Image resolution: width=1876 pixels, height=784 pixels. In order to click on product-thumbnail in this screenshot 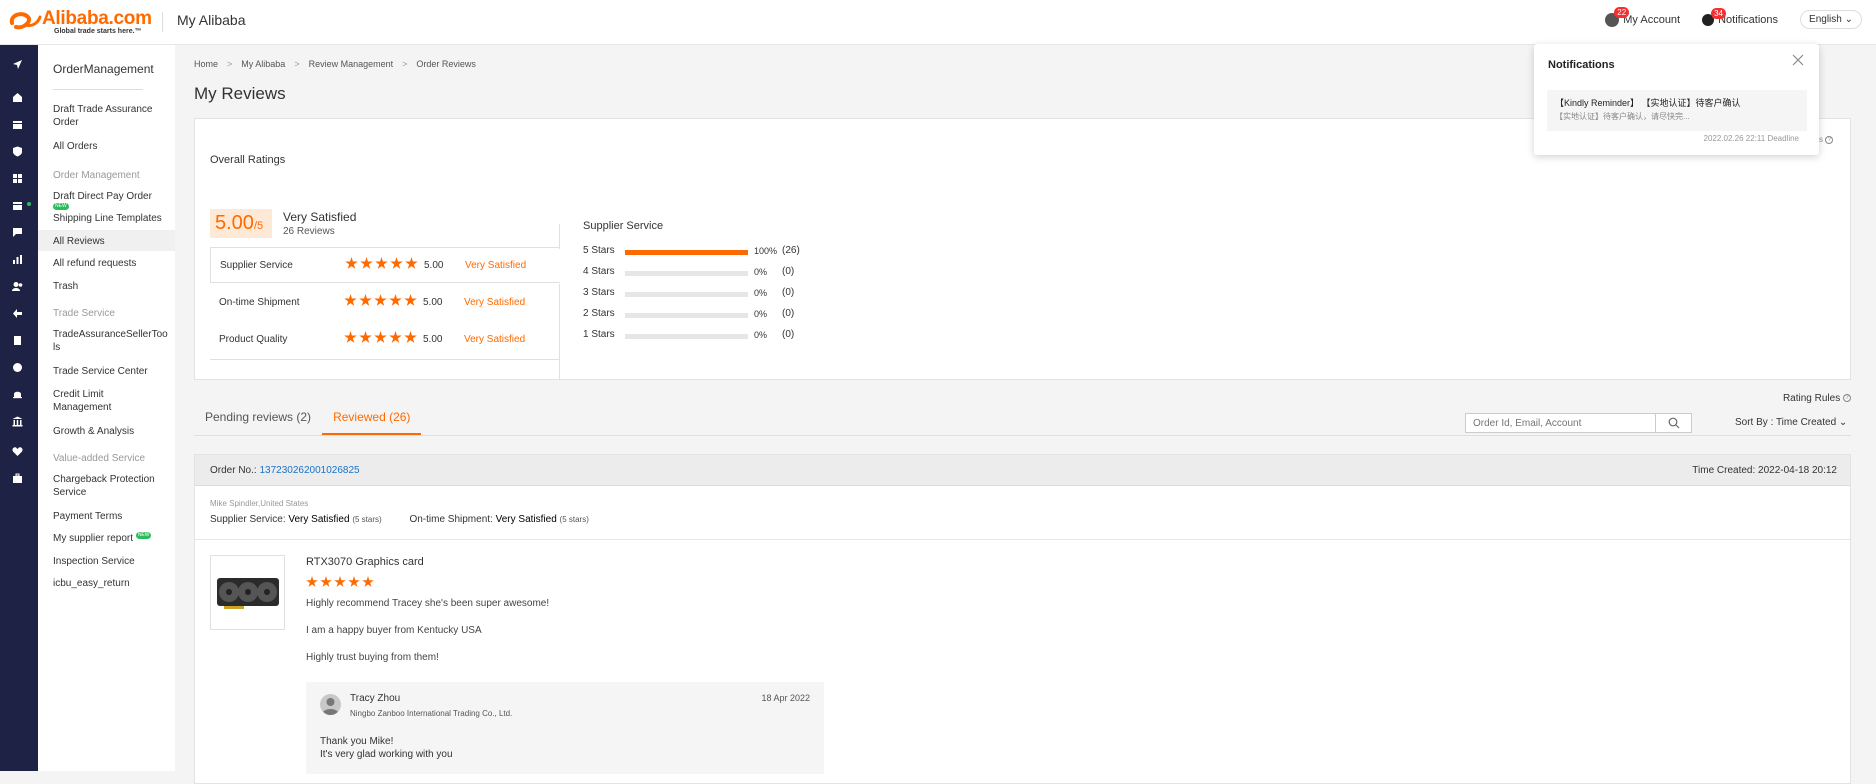, I will do `click(247, 592)`.